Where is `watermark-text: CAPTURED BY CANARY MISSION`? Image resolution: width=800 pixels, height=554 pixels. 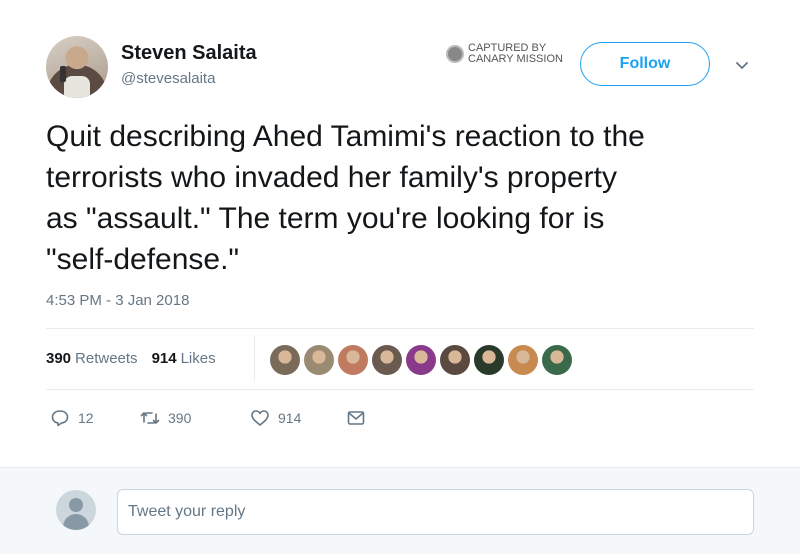 watermark-text: CAPTURED BY CANARY MISSION is located at coordinates (515, 54).